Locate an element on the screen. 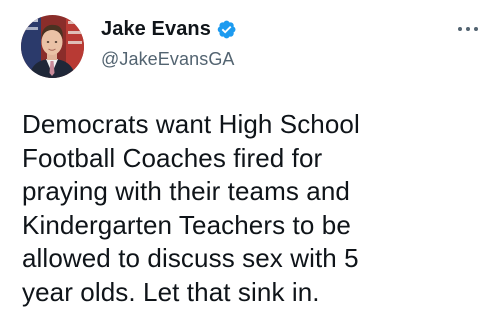 Image resolution: width=500 pixels, height=333 pixels. display-name: Jake Evans is located at coordinates (156, 29).